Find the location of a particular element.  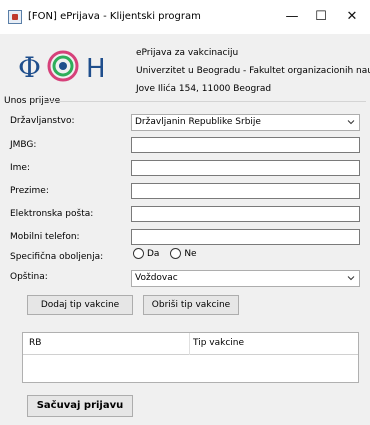

municipality-select: Voždovac is located at coordinates (245, 278).